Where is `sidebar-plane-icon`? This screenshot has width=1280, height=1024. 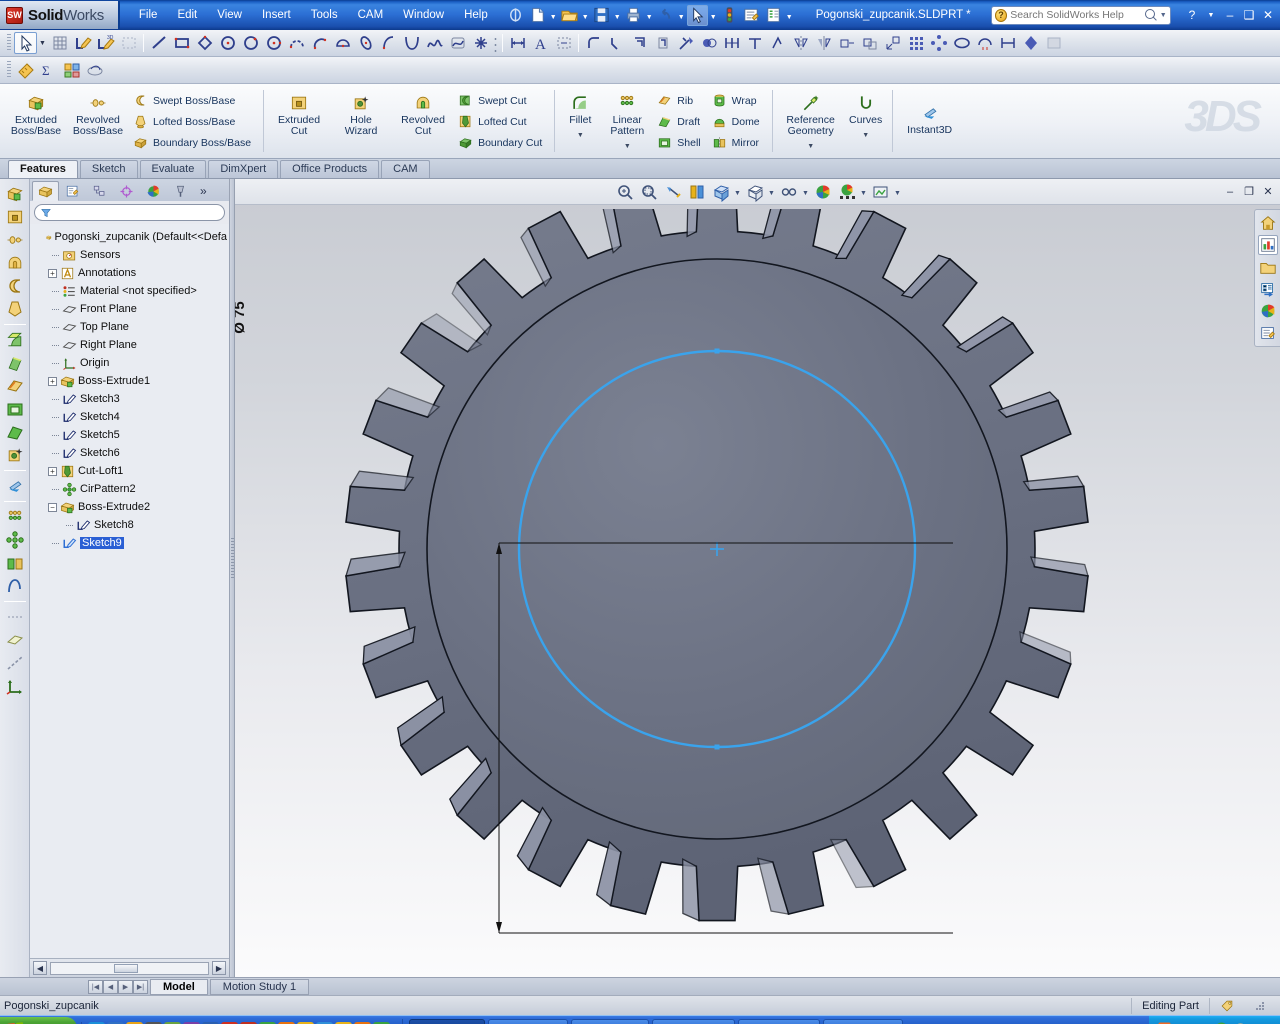
sidebar-plane-icon is located at coordinates (14, 640).